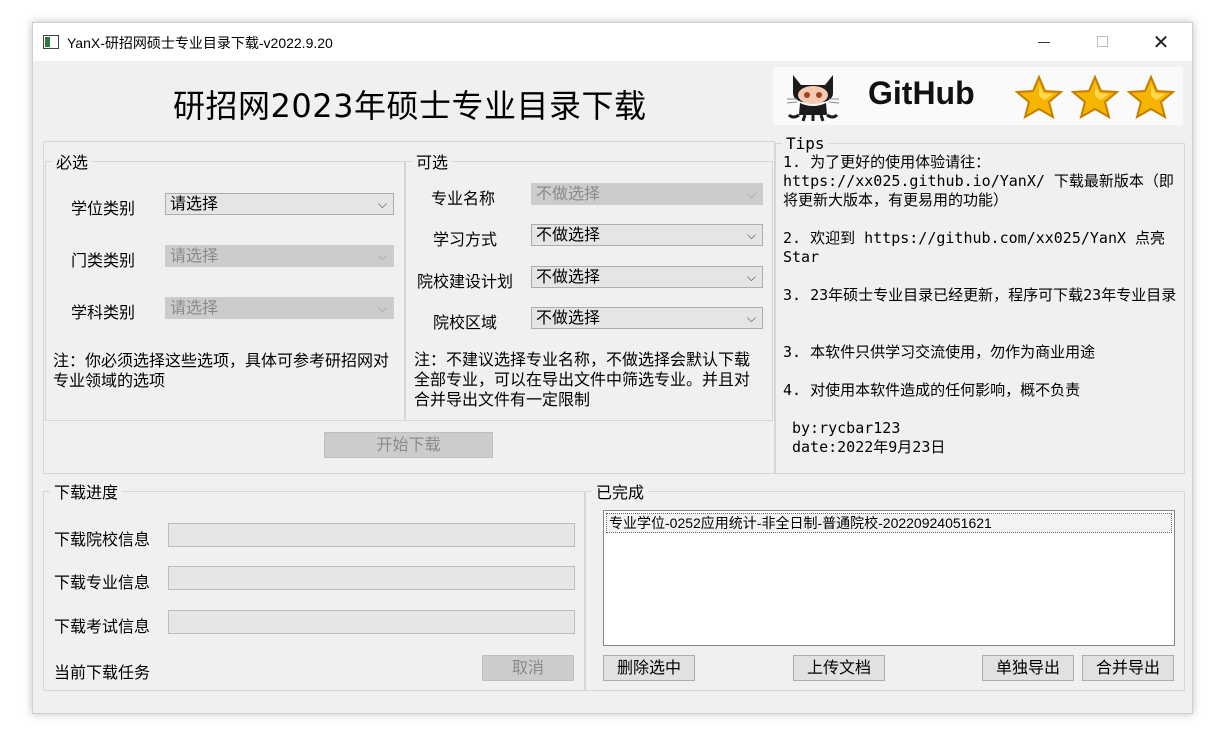 This screenshot has height=740, width=1224. What do you see at coordinates (279, 204) in the screenshot?
I see `degree-select: 请选择 ⌵` at bounding box center [279, 204].